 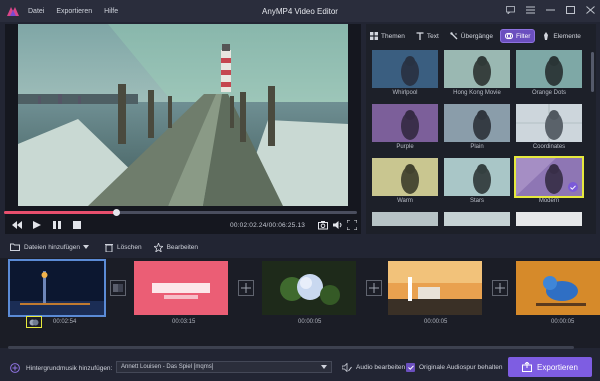 I want to click on keep-audio-checkbox: Originale Audiospur behalten, so click(x=454, y=367).